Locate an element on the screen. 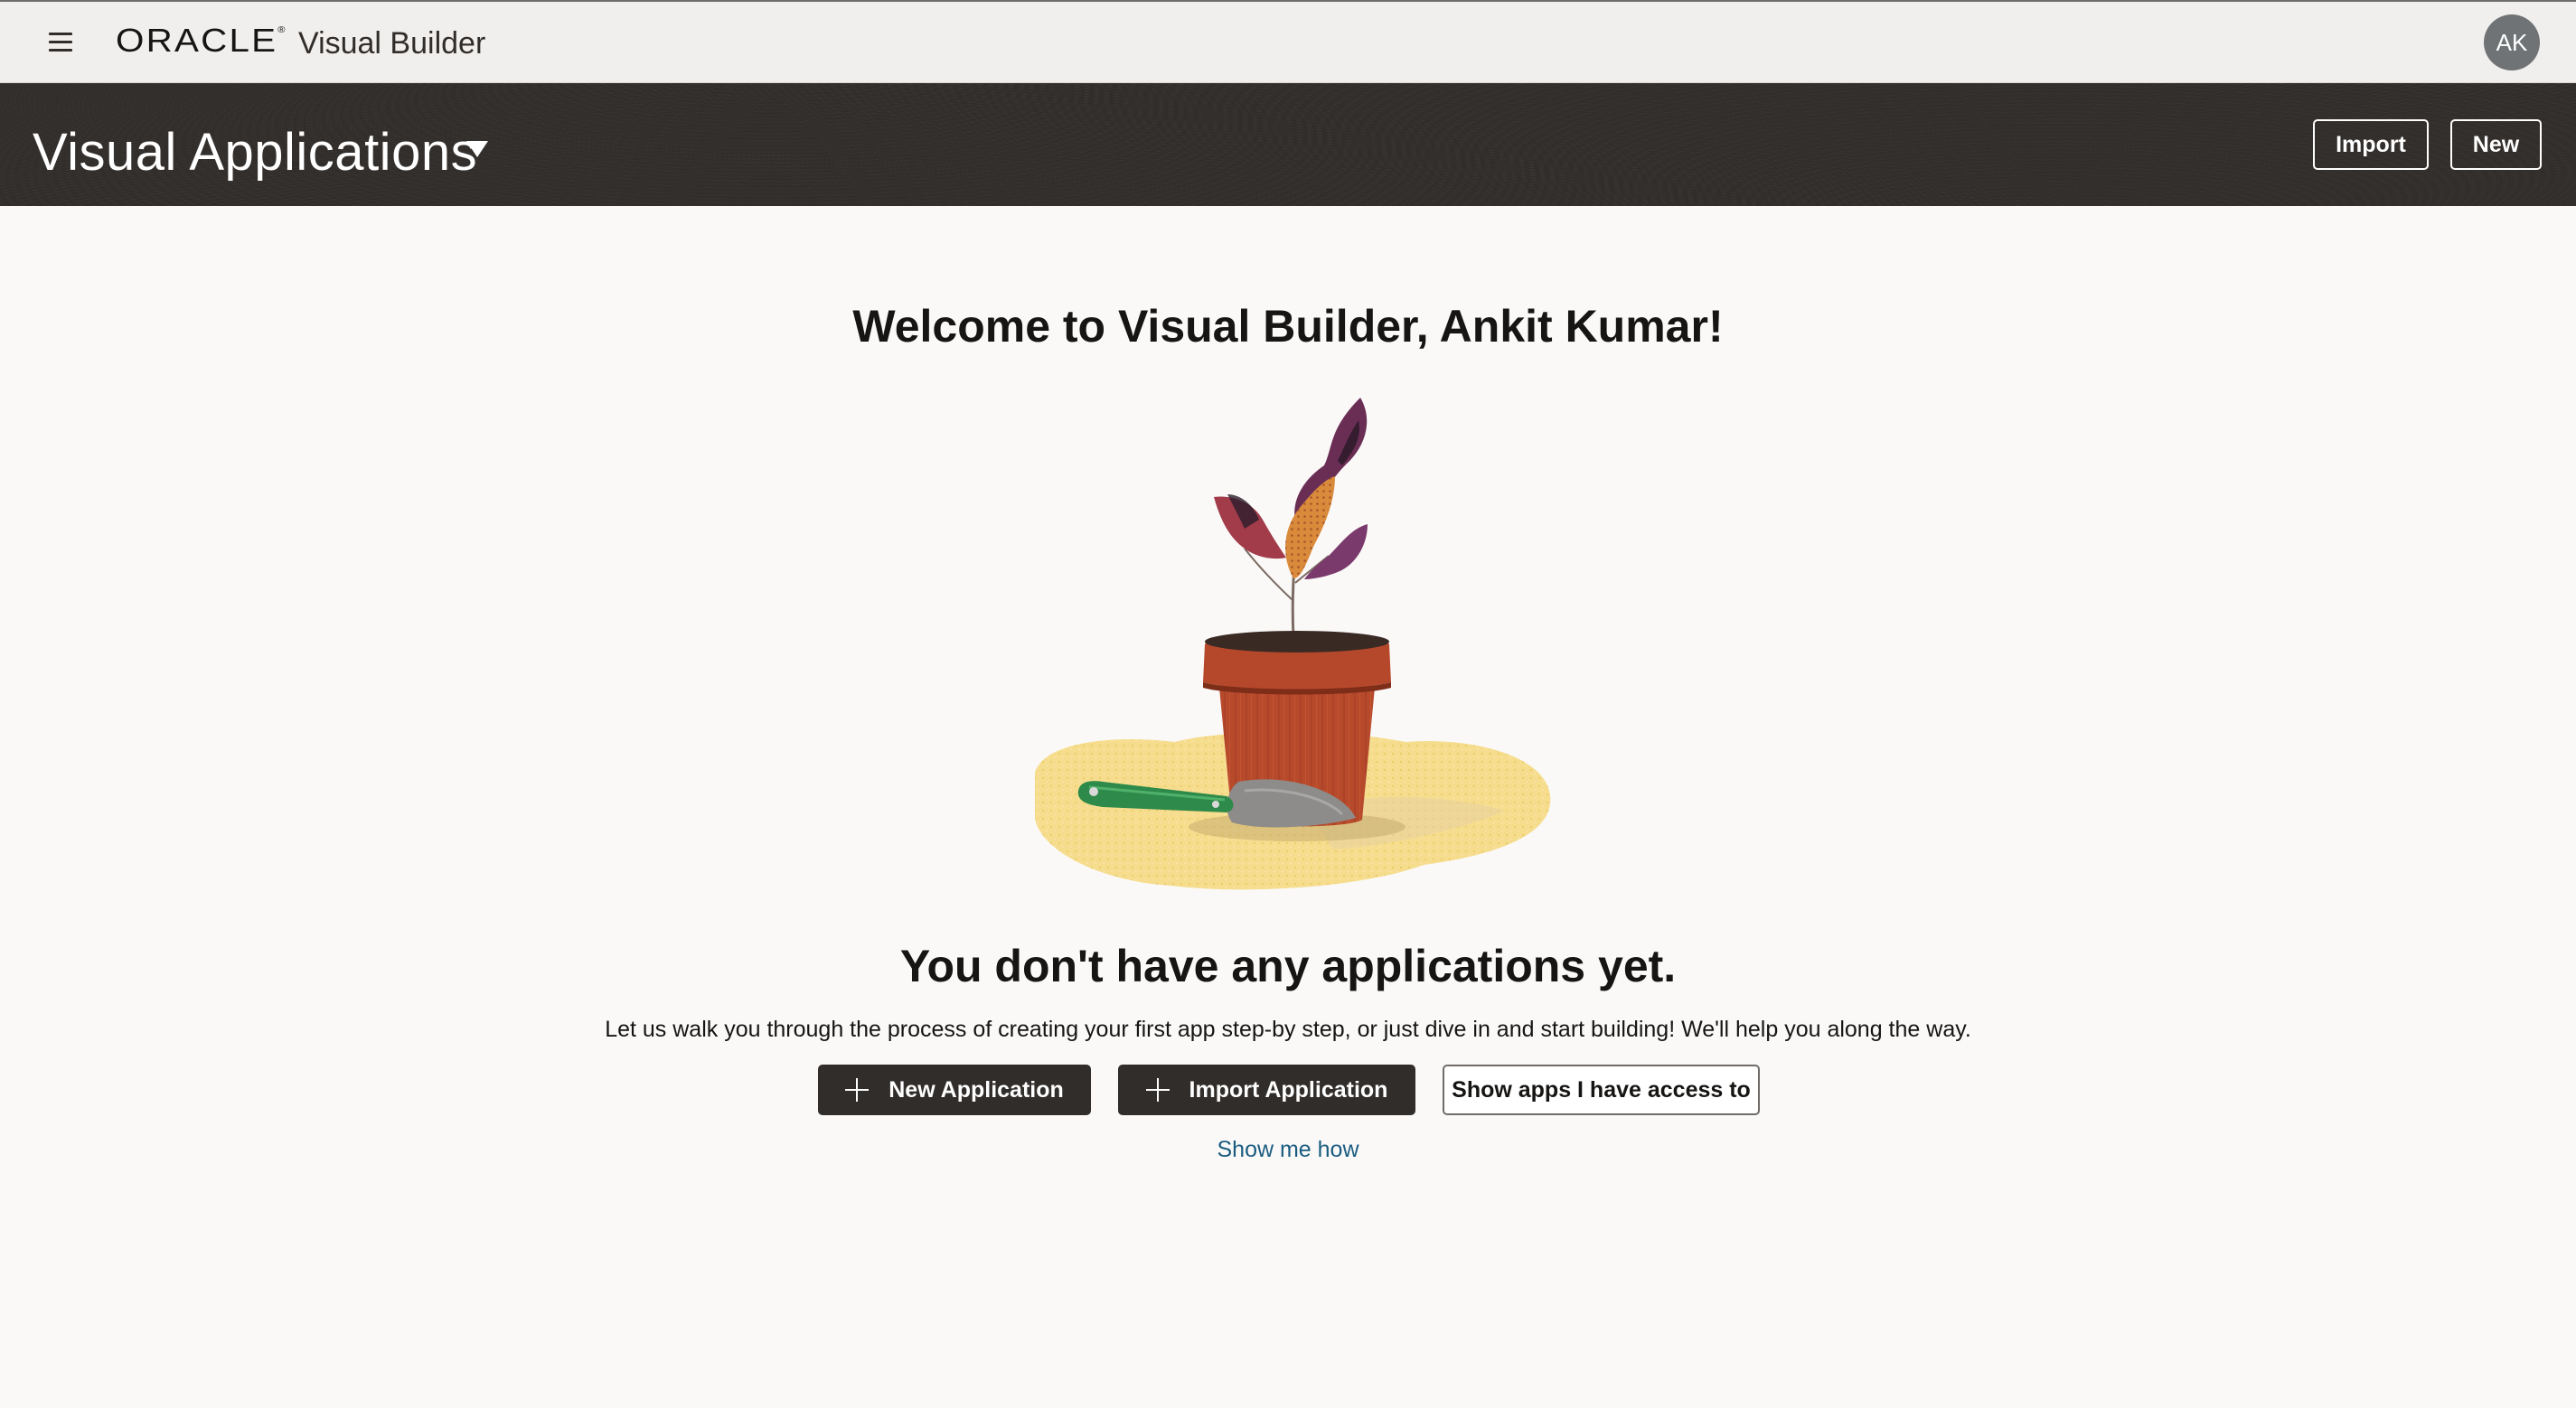 The height and width of the screenshot is (1408, 2576). oracle-logo: ORACLE® is located at coordinates (201, 41).